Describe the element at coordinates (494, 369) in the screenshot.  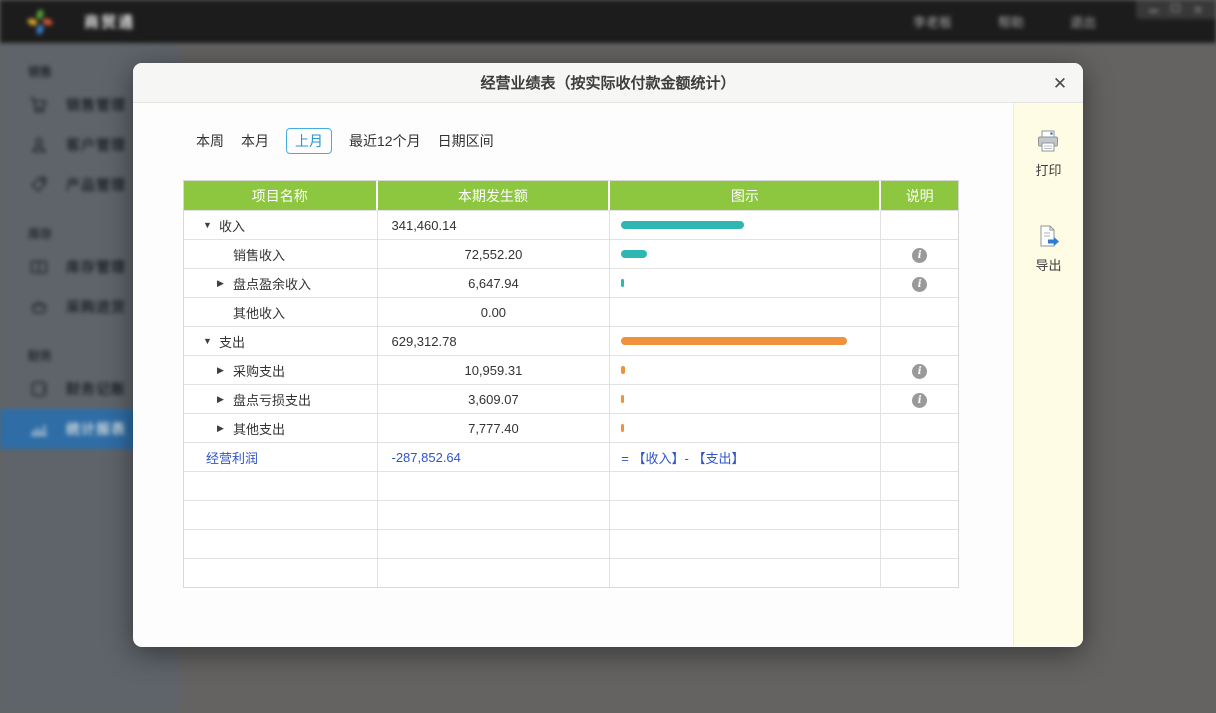
I see `item-amount: 10,959.31` at that location.